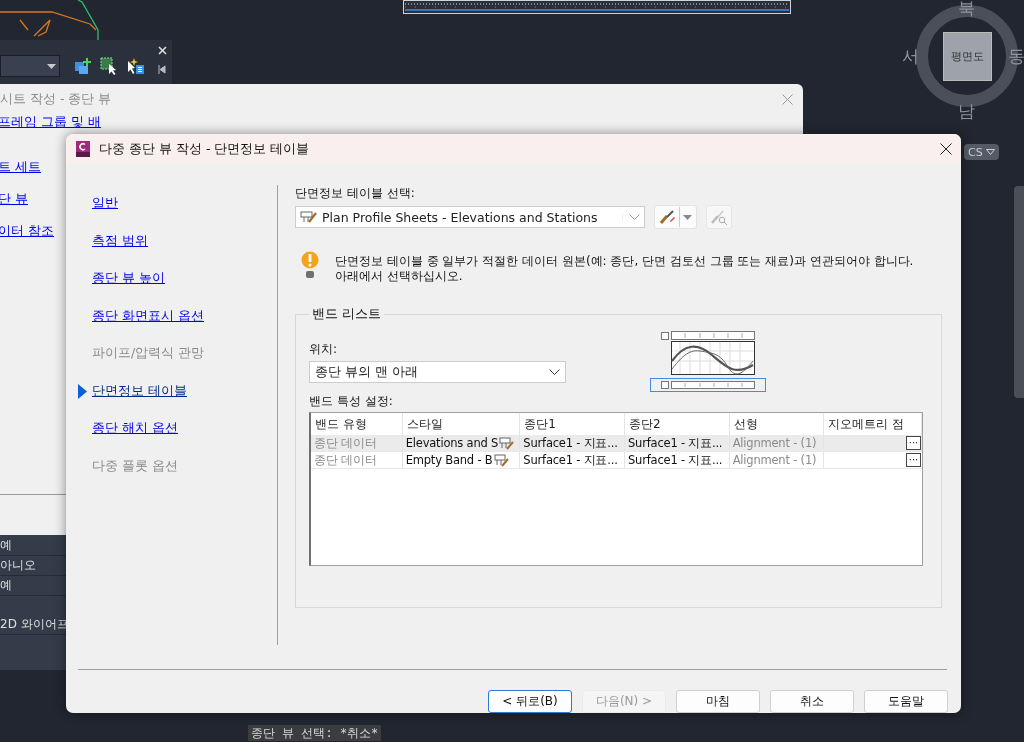 The image size is (1024, 742). What do you see at coordinates (355, 193) in the screenshot?
I see `field-label: 단면정보 테이블 선택:` at bounding box center [355, 193].